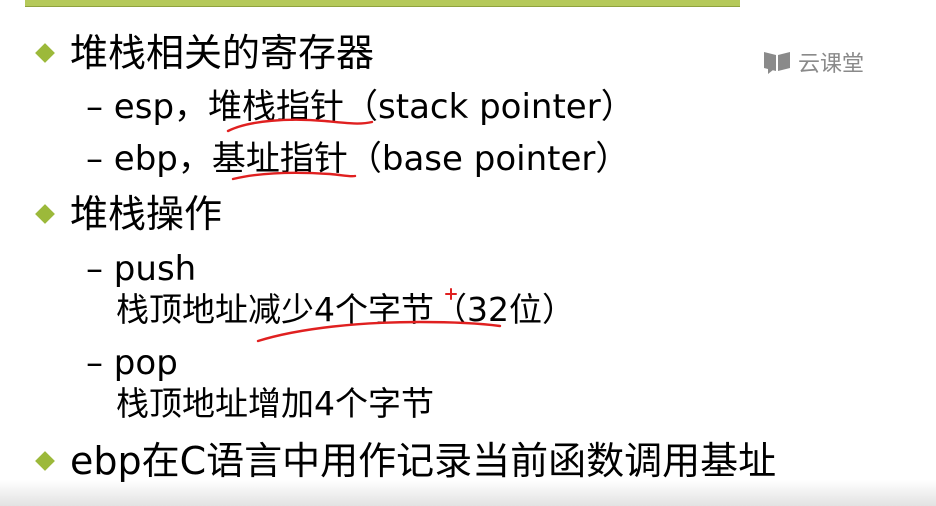  What do you see at coordinates (358, 159) in the screenshot?
I see `sub-item-ebp: – ebp，基址指针（base pointer）` at bounding box center [358, 159].